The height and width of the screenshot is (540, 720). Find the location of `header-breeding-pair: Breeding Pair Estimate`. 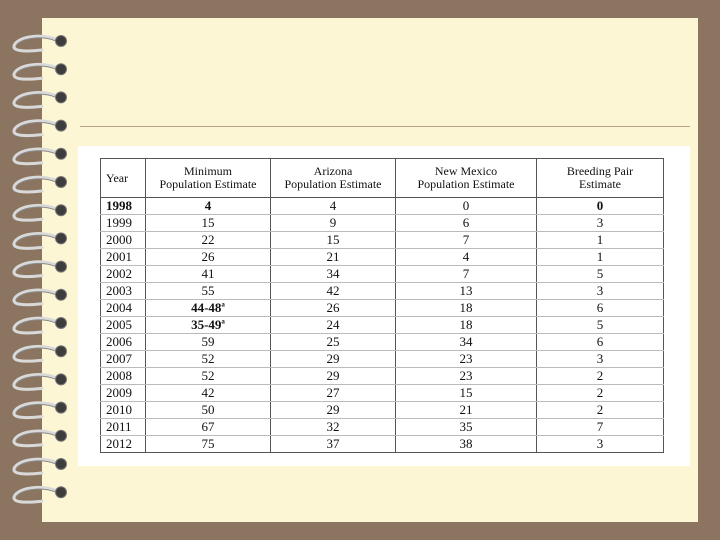

header-breeding-pair: Breeding Pair Estimate is located at coordinates (600, 178).